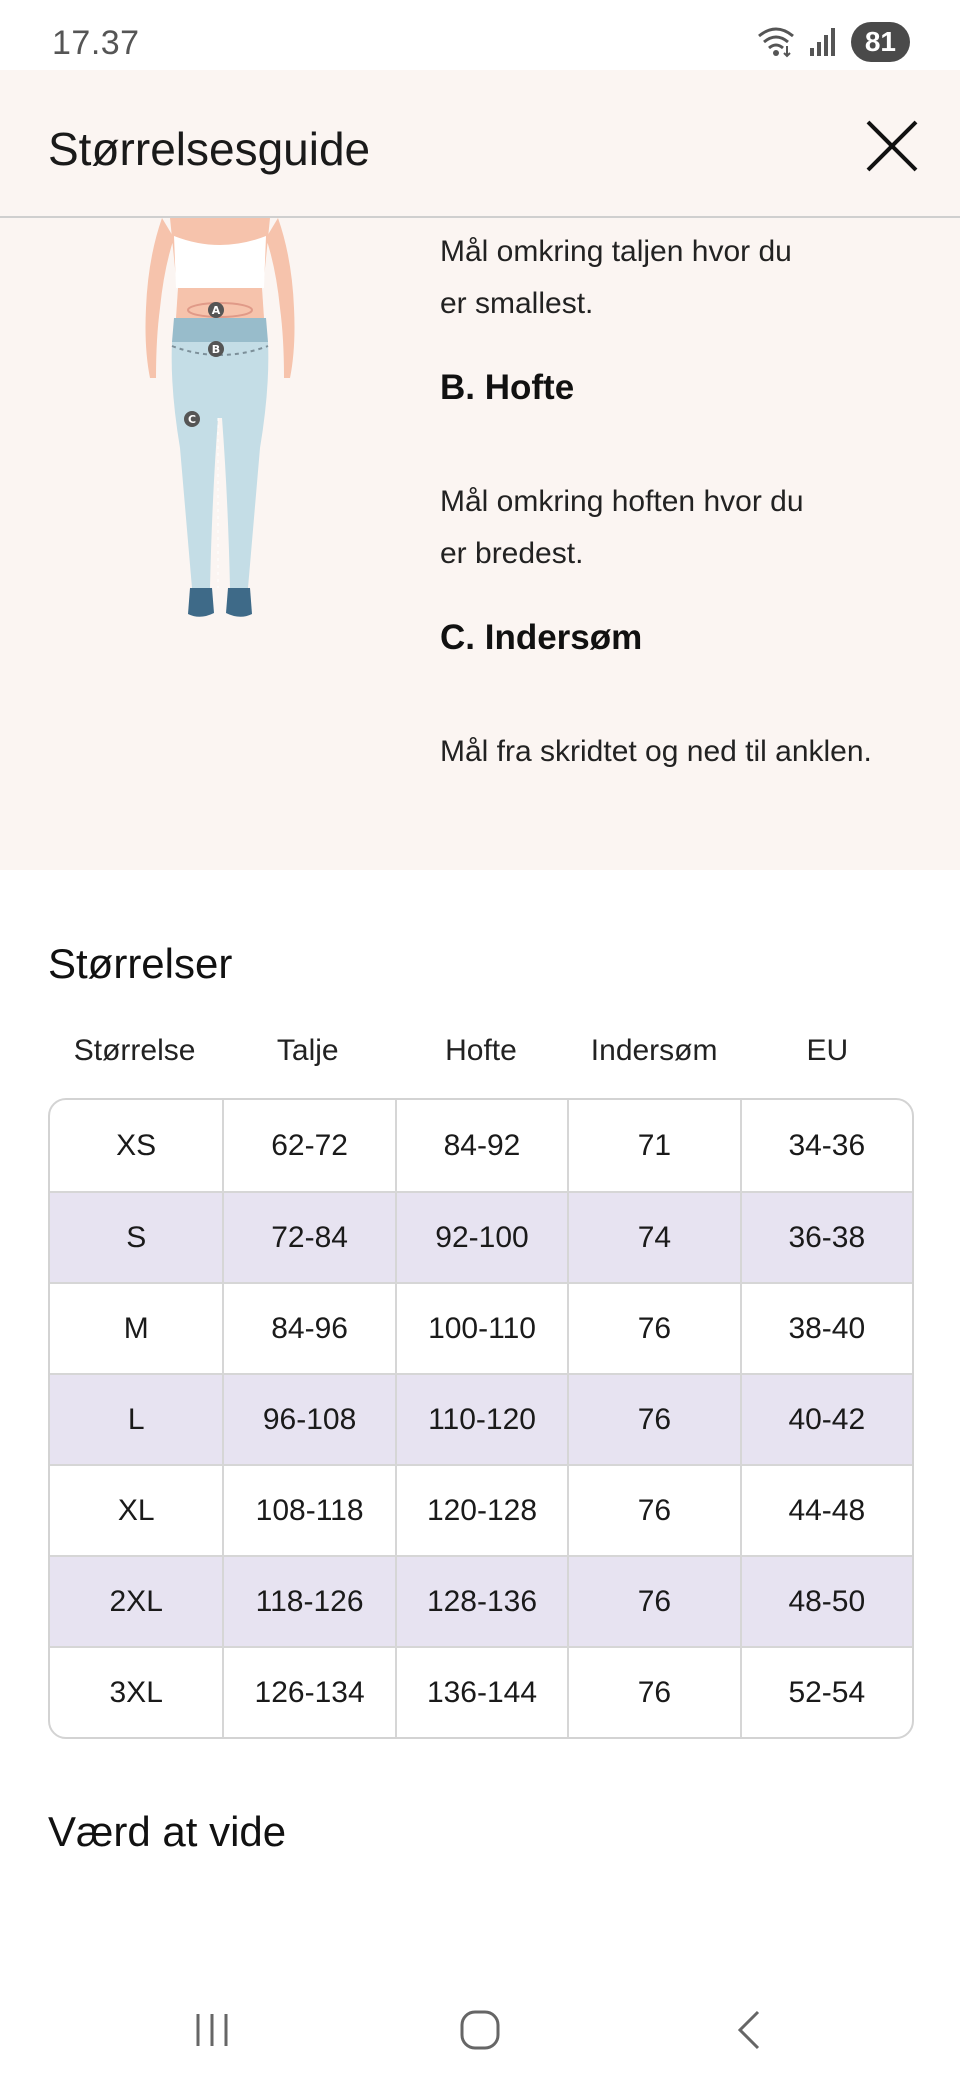 Image resolution: width=960 pixels, height=2080 pixels. I want to click on close-icon, so click(892, 146).